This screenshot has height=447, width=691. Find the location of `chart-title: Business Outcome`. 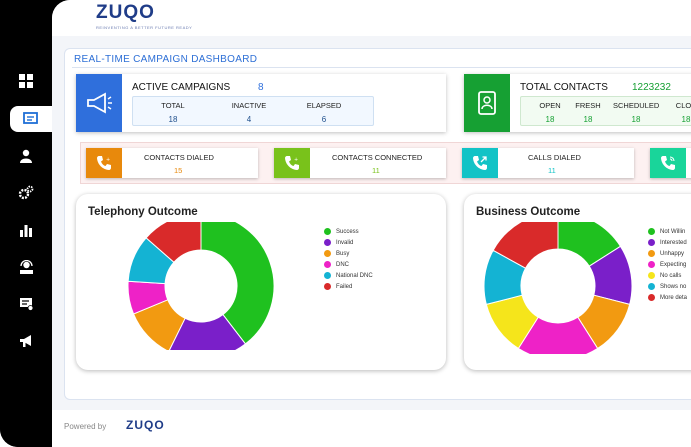

chart-title: Business Outcome is located at coordinates (528, 212).